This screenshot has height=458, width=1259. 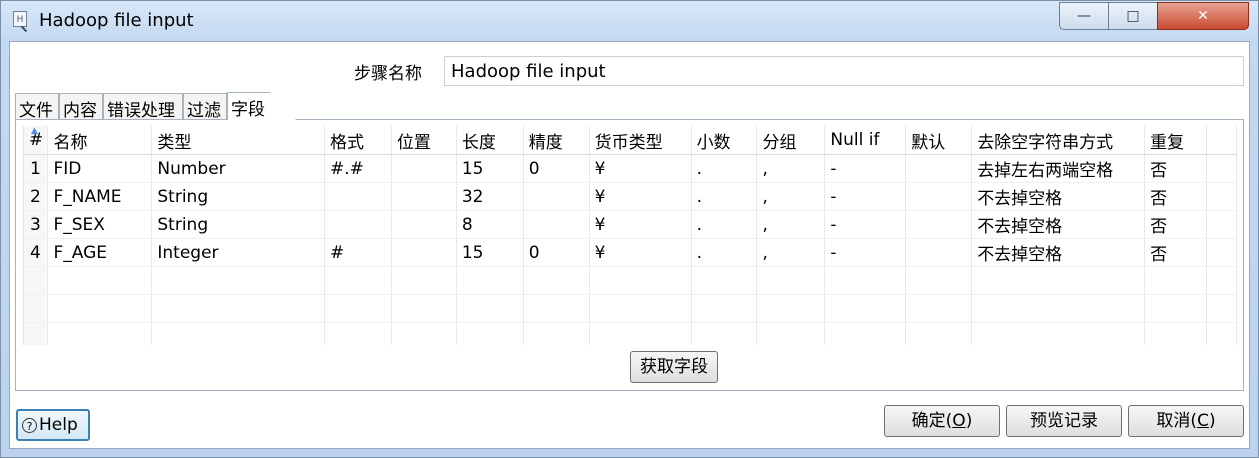 I want to click on cell-type: Number, so click(x=238, y=168).